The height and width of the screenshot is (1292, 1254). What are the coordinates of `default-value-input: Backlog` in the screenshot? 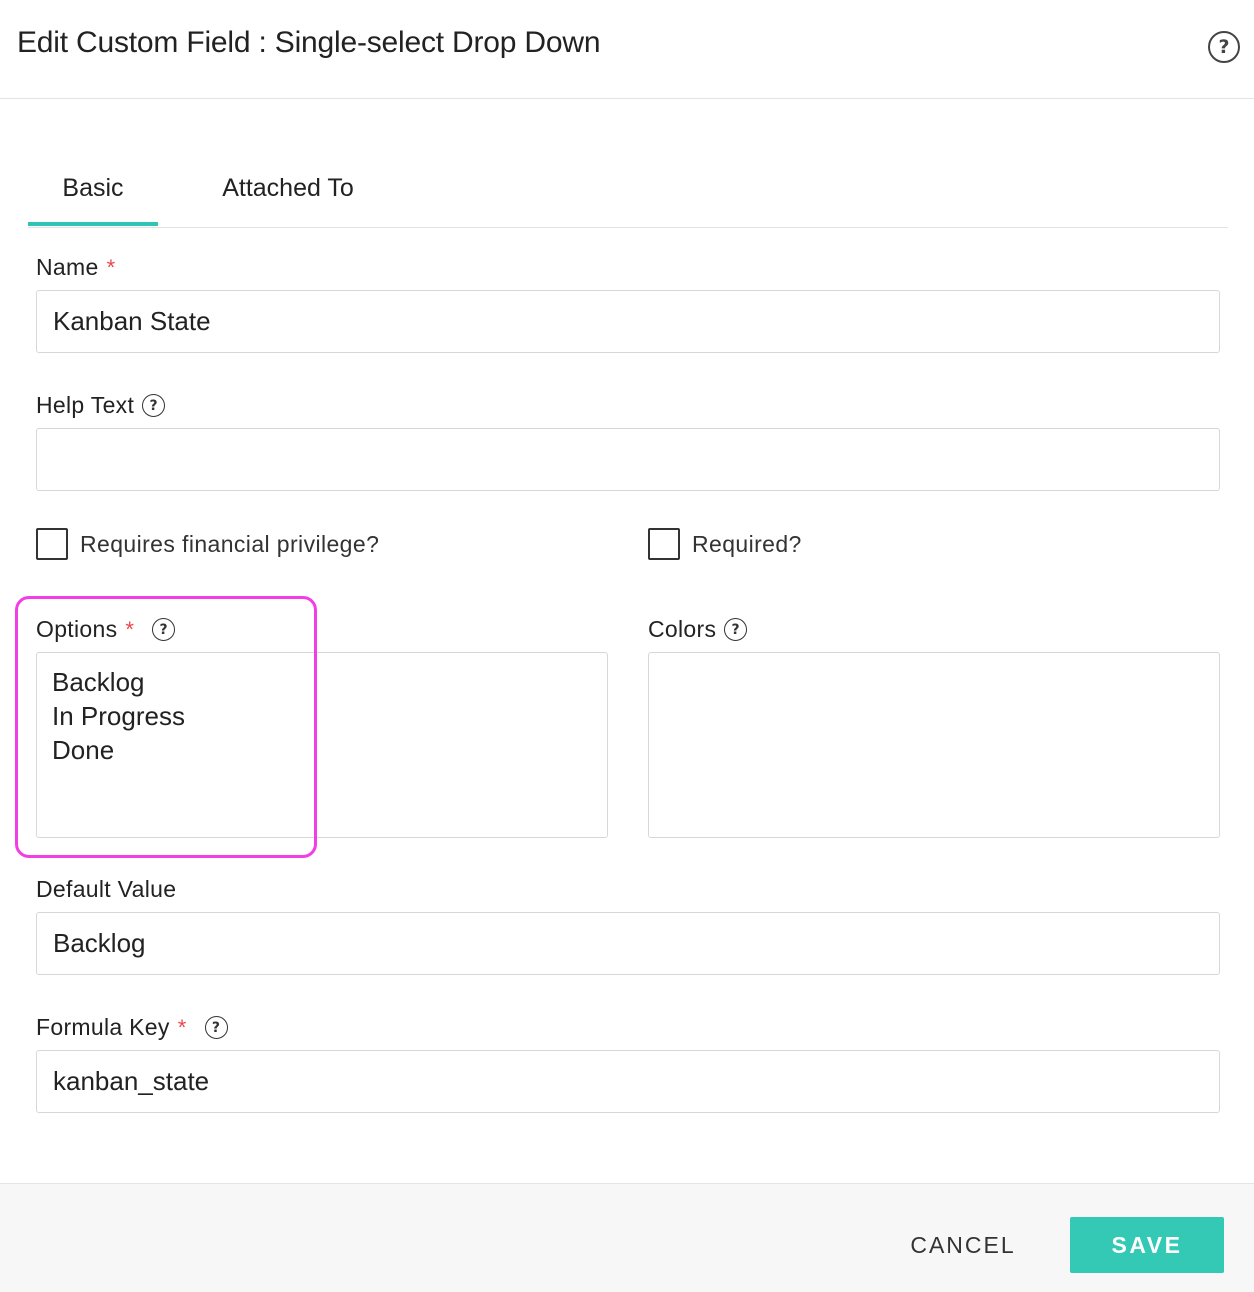 It's located at (628, 943).